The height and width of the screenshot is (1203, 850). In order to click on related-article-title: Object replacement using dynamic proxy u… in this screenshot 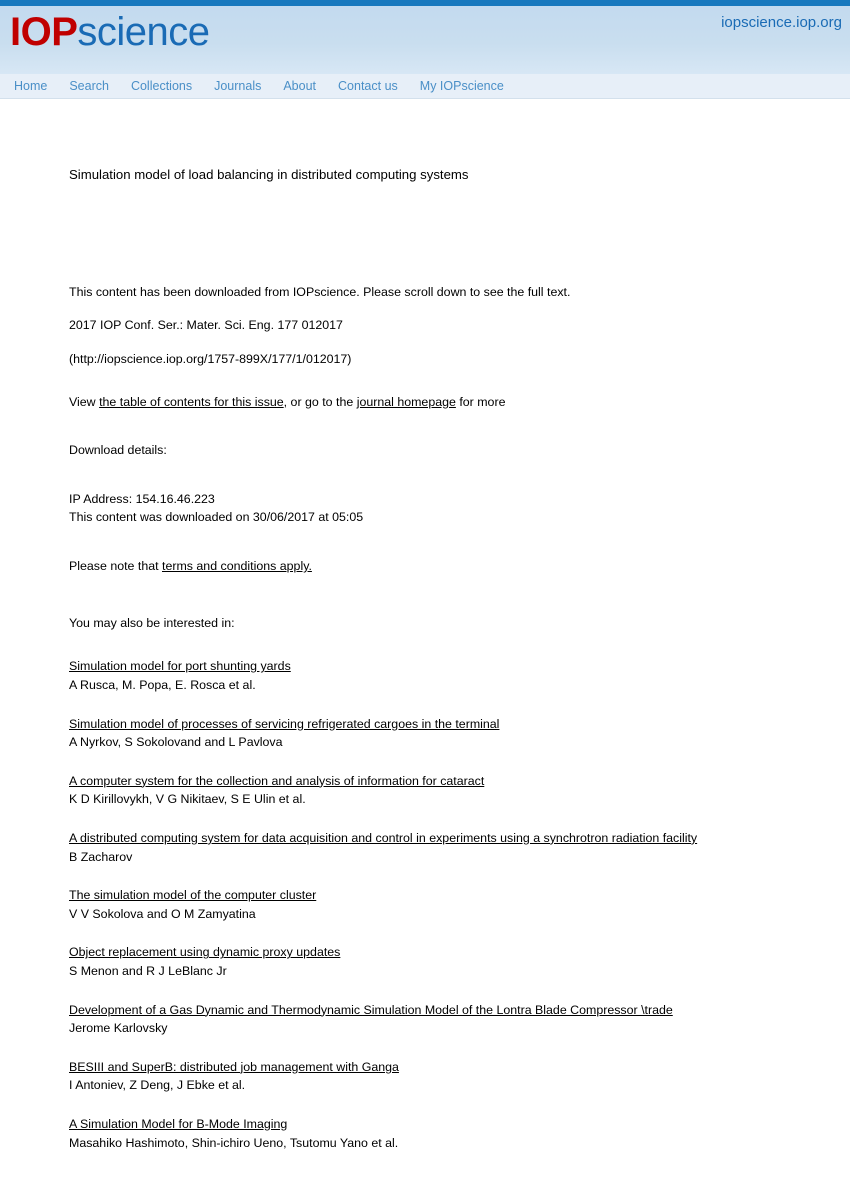, I will do `click(399, 952)`.